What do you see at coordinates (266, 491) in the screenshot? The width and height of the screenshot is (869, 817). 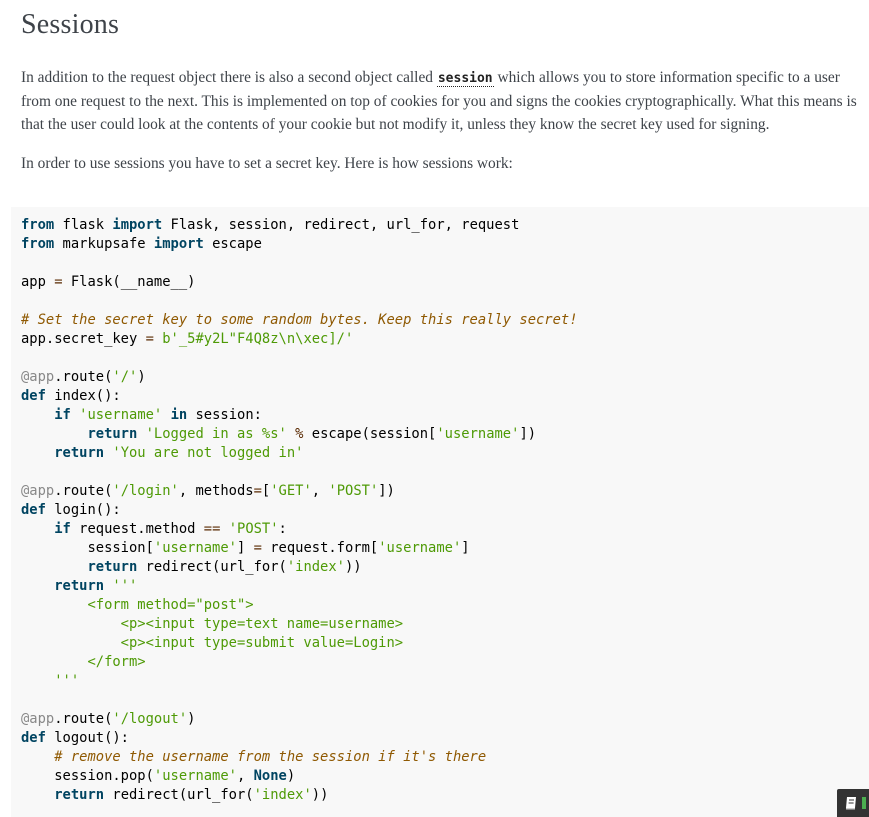 I see `code-token: [` at bounding box center [266, 491].